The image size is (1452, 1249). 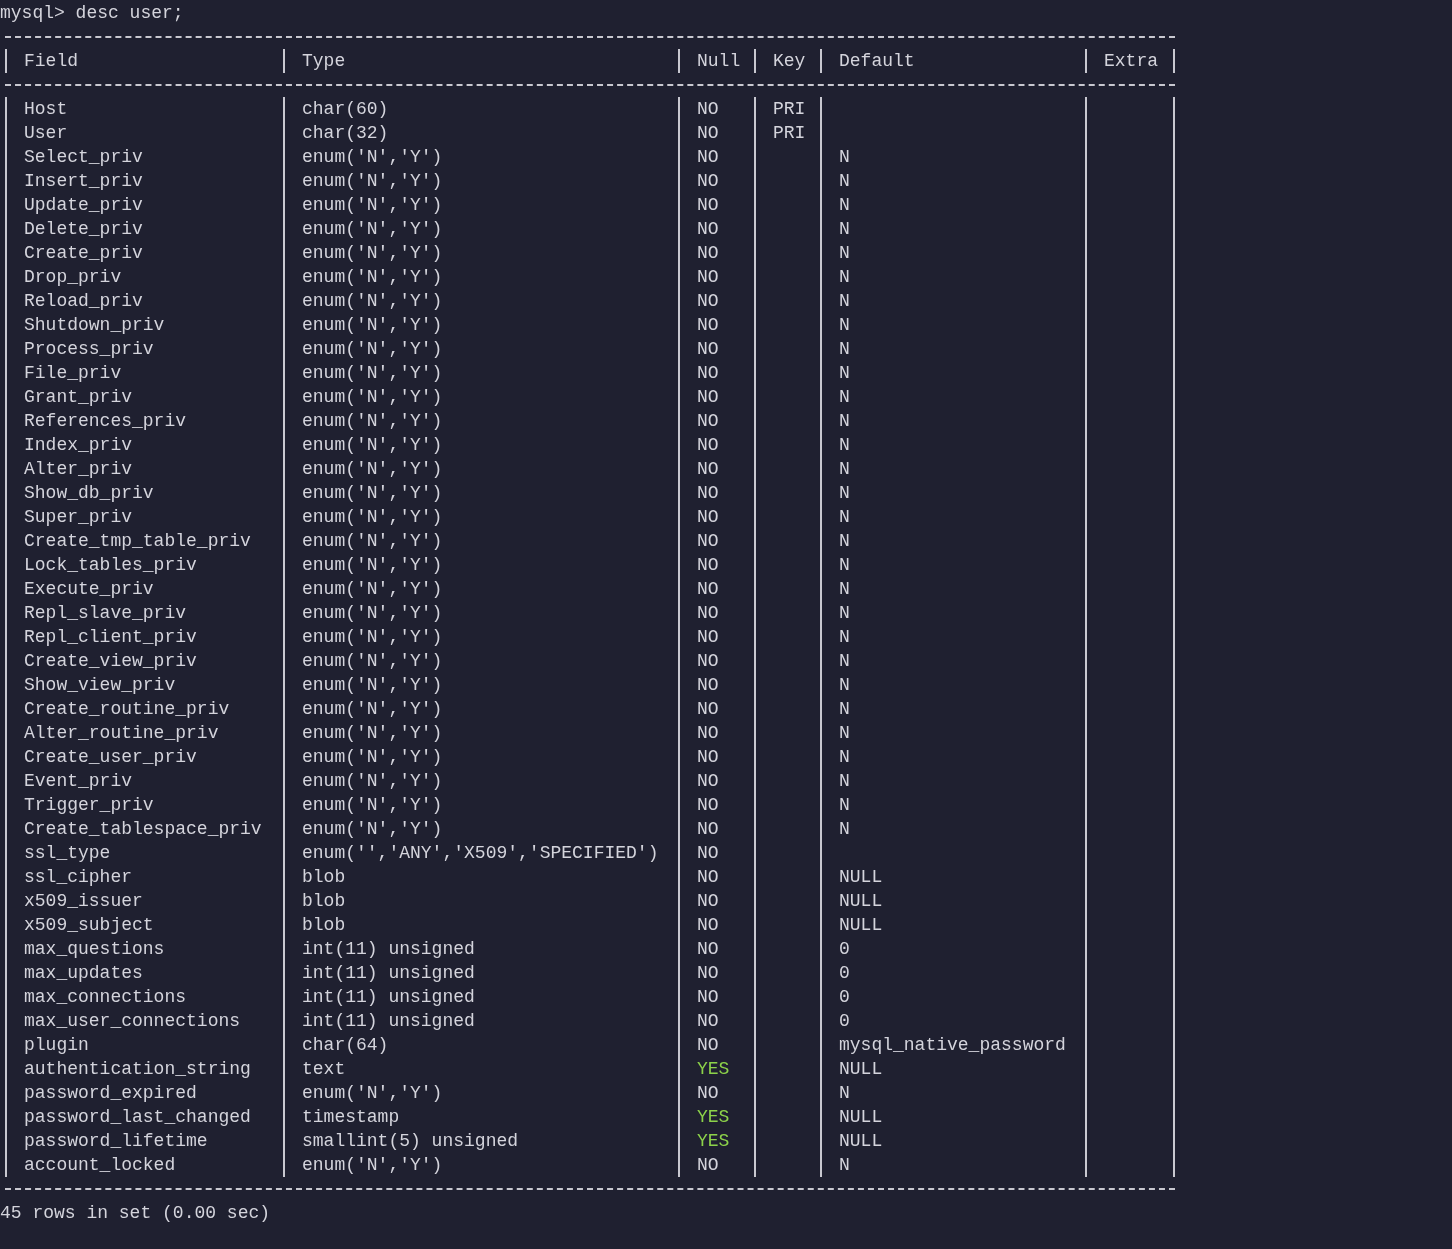 I want to click on table-cell: Lock_tables_priv, so click(x=110, y=565).